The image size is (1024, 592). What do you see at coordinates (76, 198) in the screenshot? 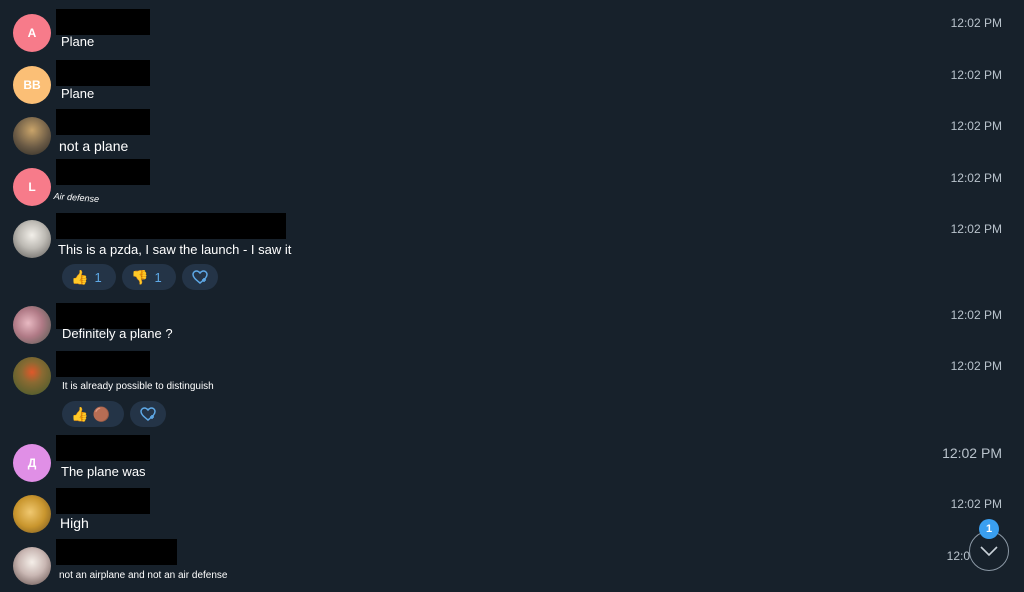
I see `message-text: Air defense` at bounding box center [76, 198].